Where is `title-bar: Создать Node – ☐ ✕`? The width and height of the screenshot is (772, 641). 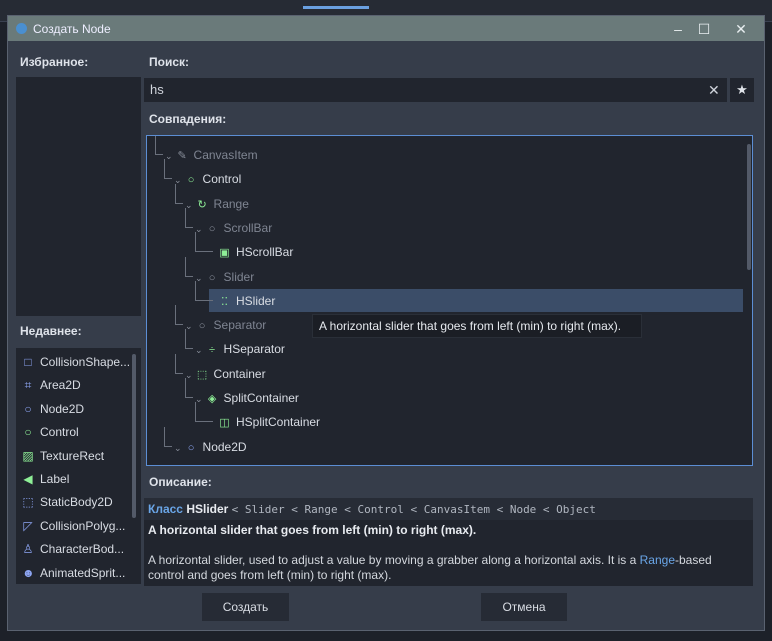
title-bar: Создать Node – ☐ ✕ is located at coordinates (386, 28).